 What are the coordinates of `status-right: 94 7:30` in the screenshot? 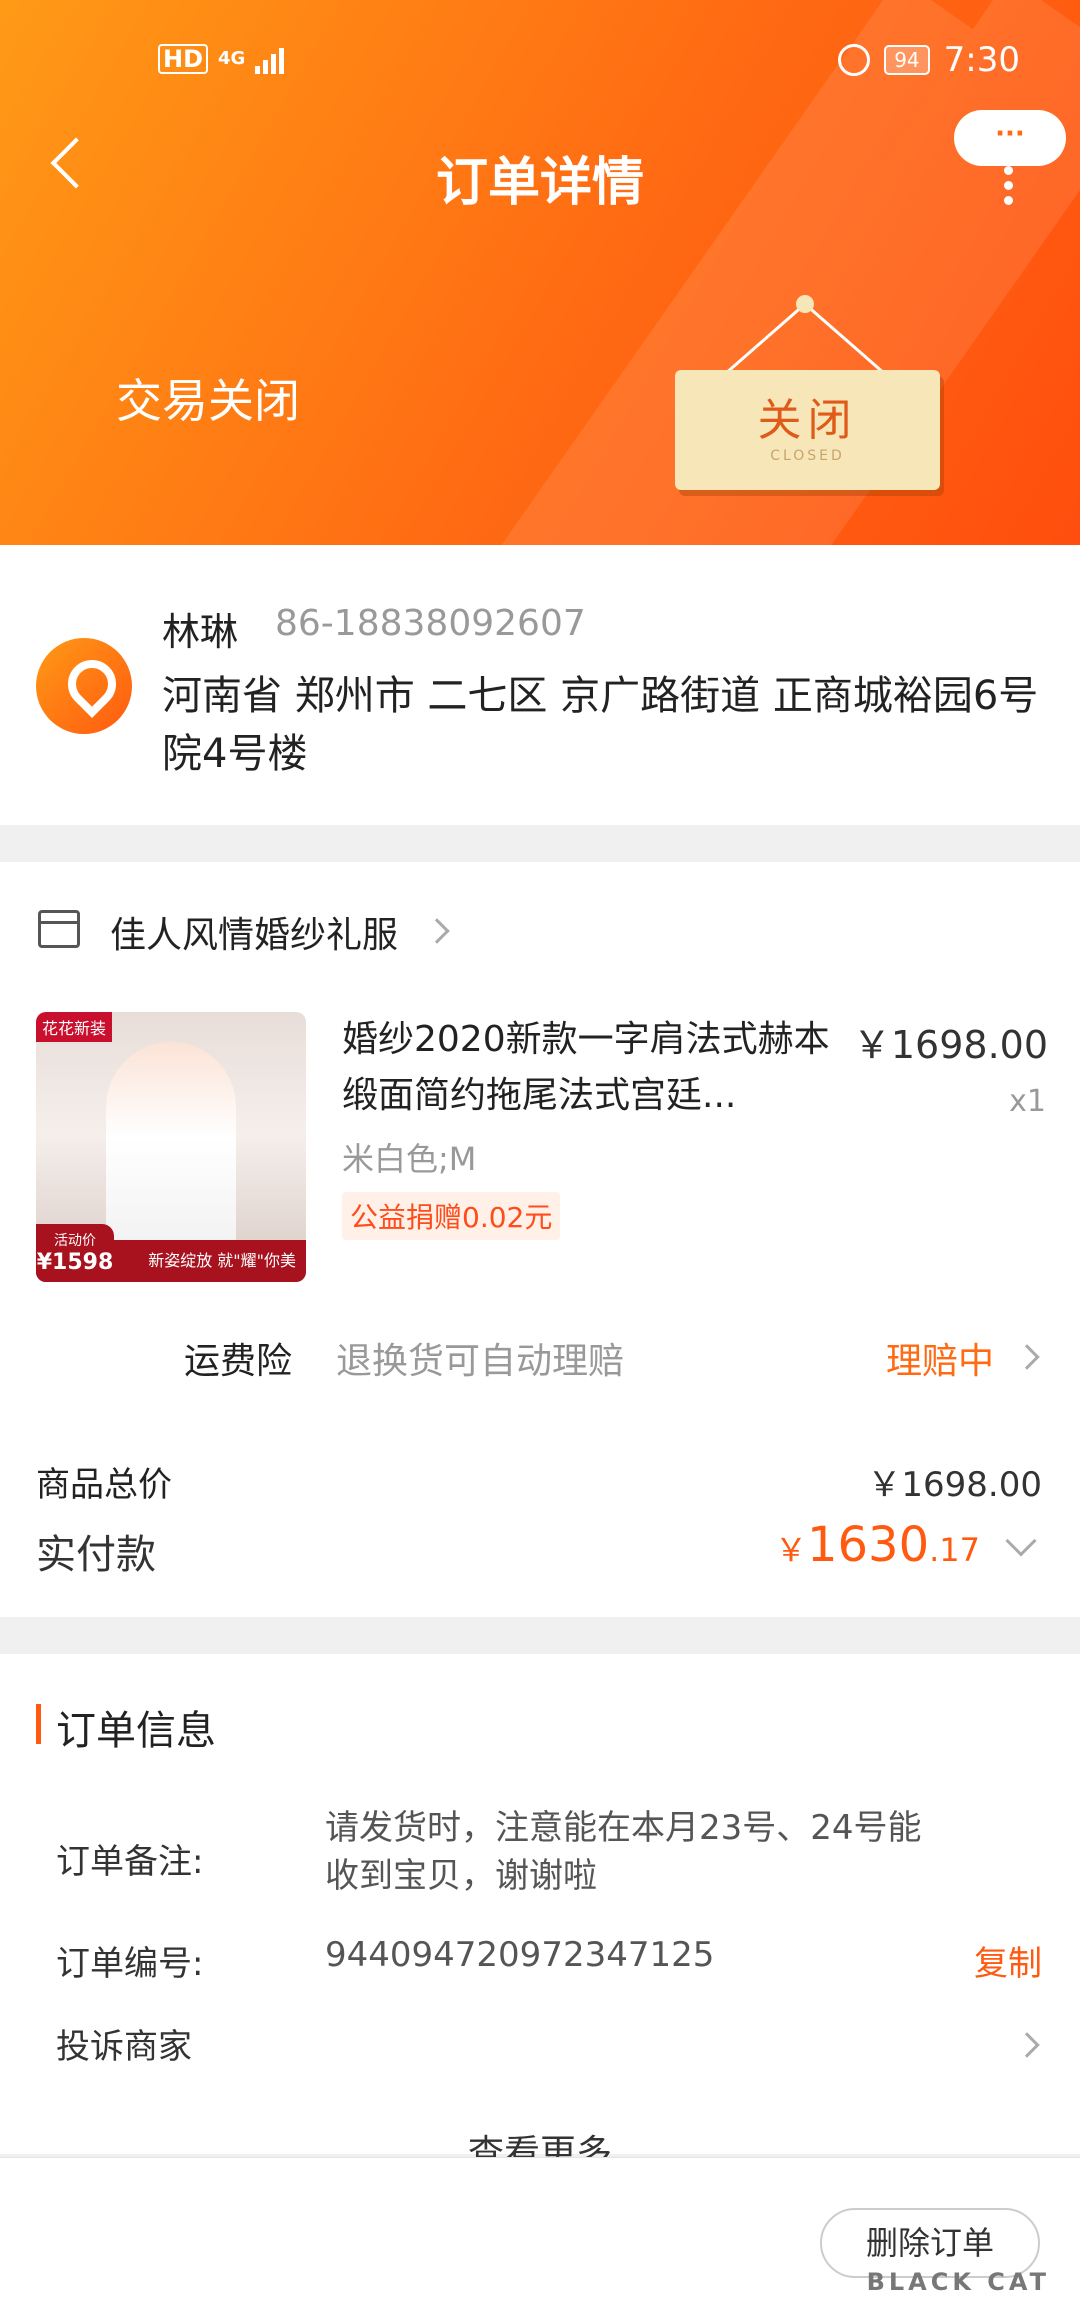 It's located at (929, 60).